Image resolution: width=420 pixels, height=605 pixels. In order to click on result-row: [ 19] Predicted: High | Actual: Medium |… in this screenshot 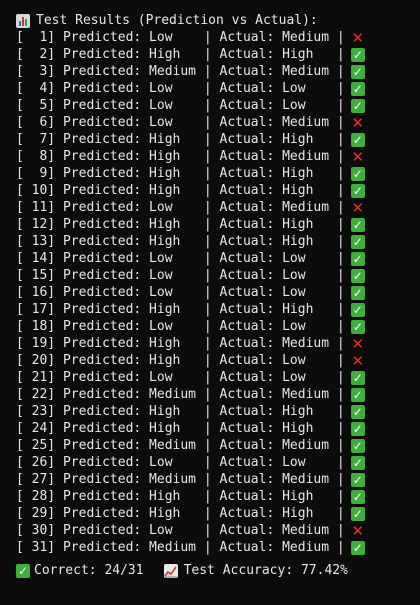, I will do `click(218, 343)`.